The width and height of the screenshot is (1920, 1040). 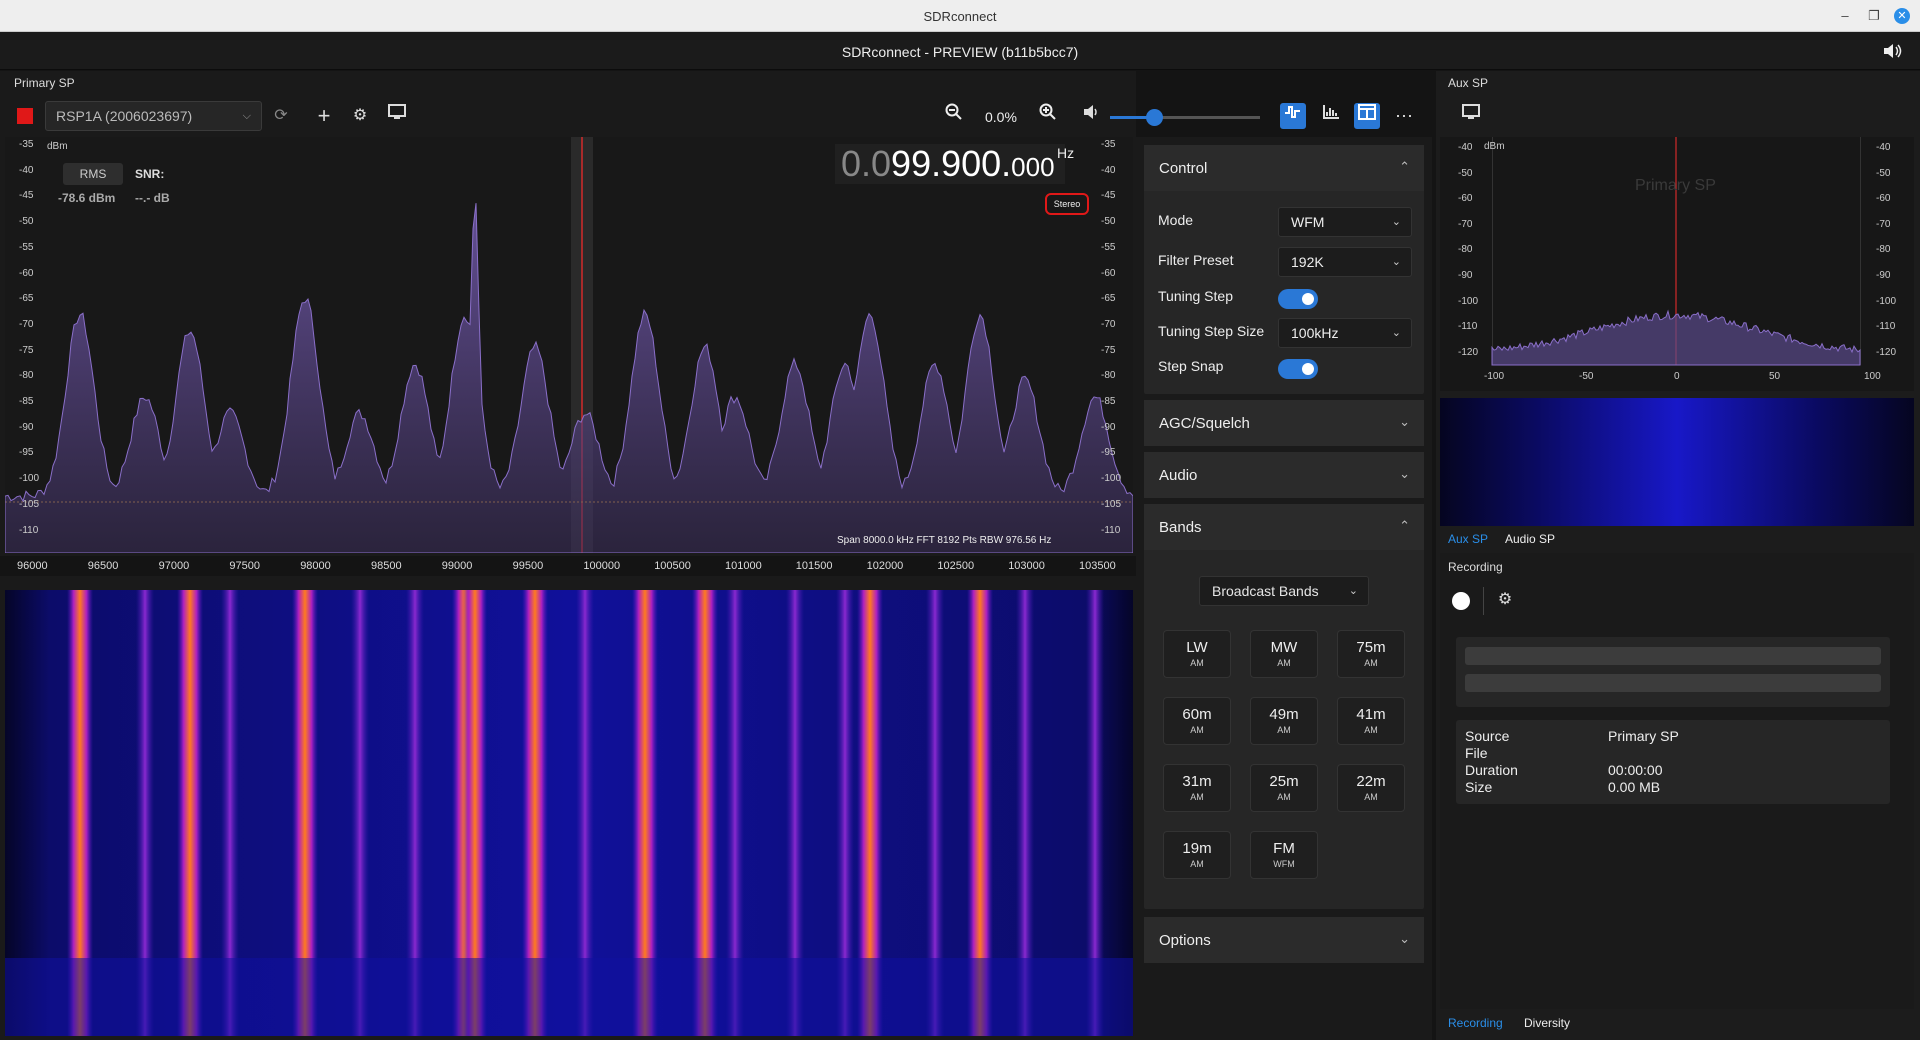 I want to click on filter-preset-select: 192K ⌄, so click(x=1345, y=262).